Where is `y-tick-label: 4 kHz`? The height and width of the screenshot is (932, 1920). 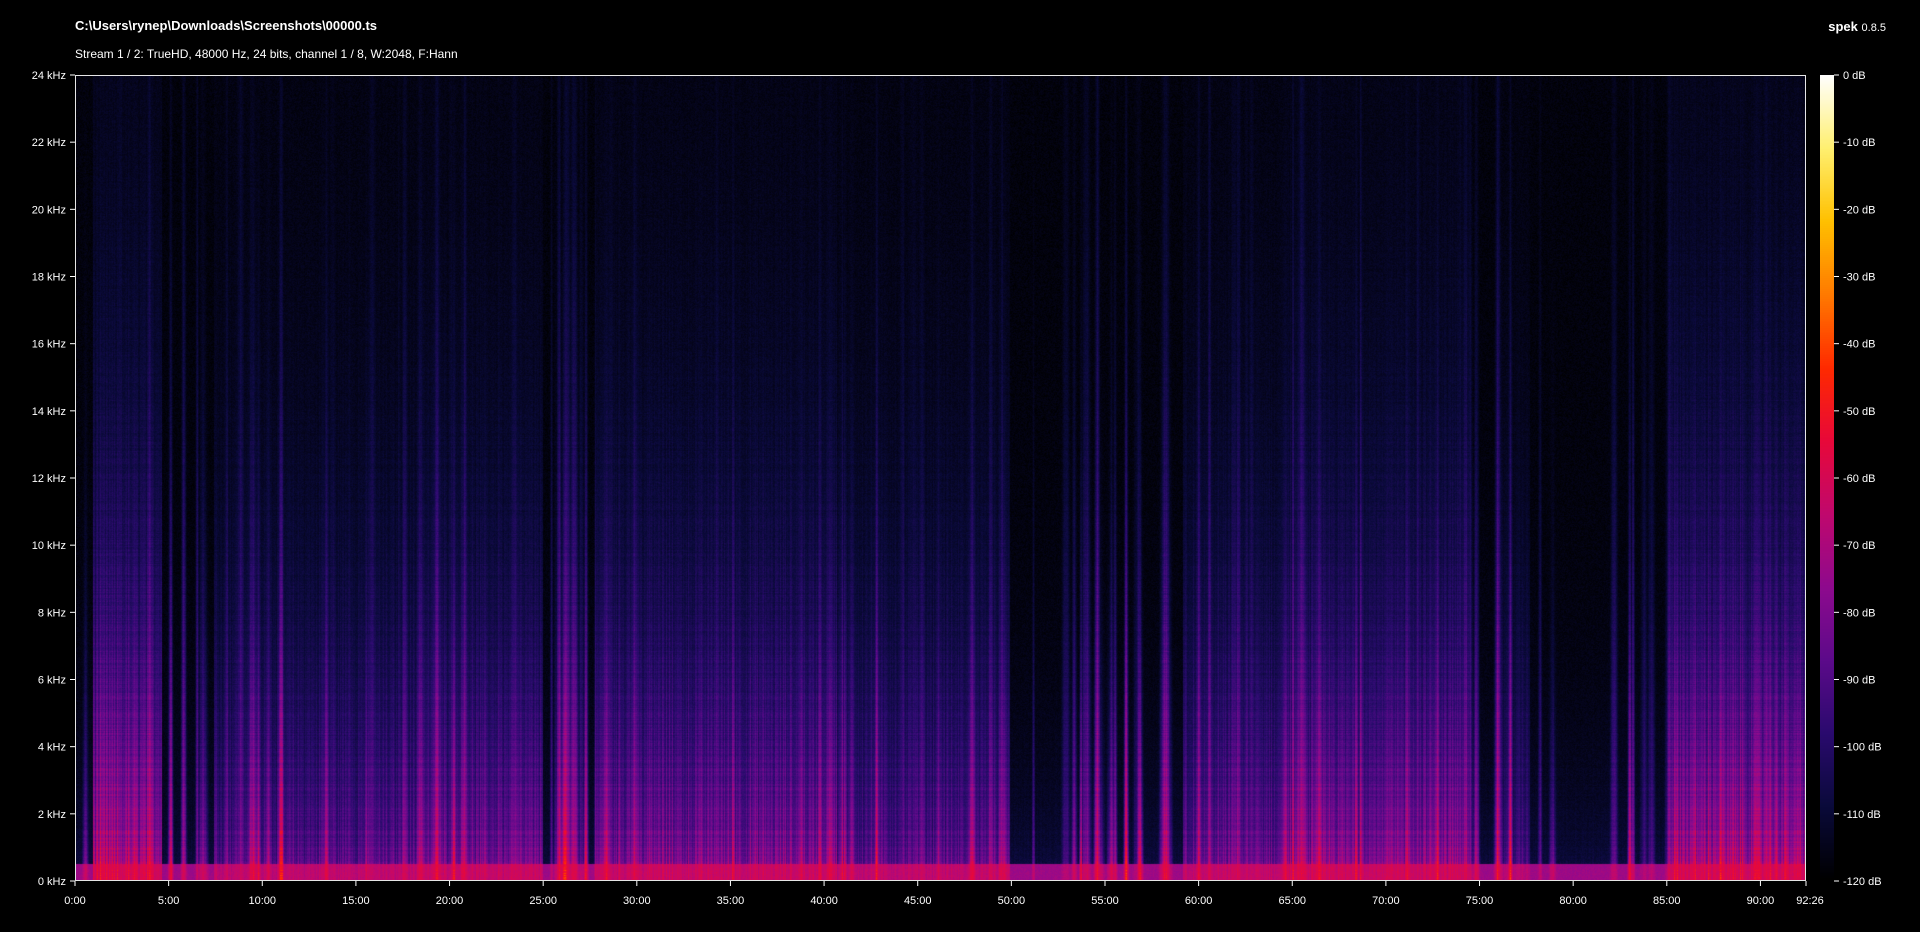
y-tick-label: 4 kHz is located at coordinates (52, 748).